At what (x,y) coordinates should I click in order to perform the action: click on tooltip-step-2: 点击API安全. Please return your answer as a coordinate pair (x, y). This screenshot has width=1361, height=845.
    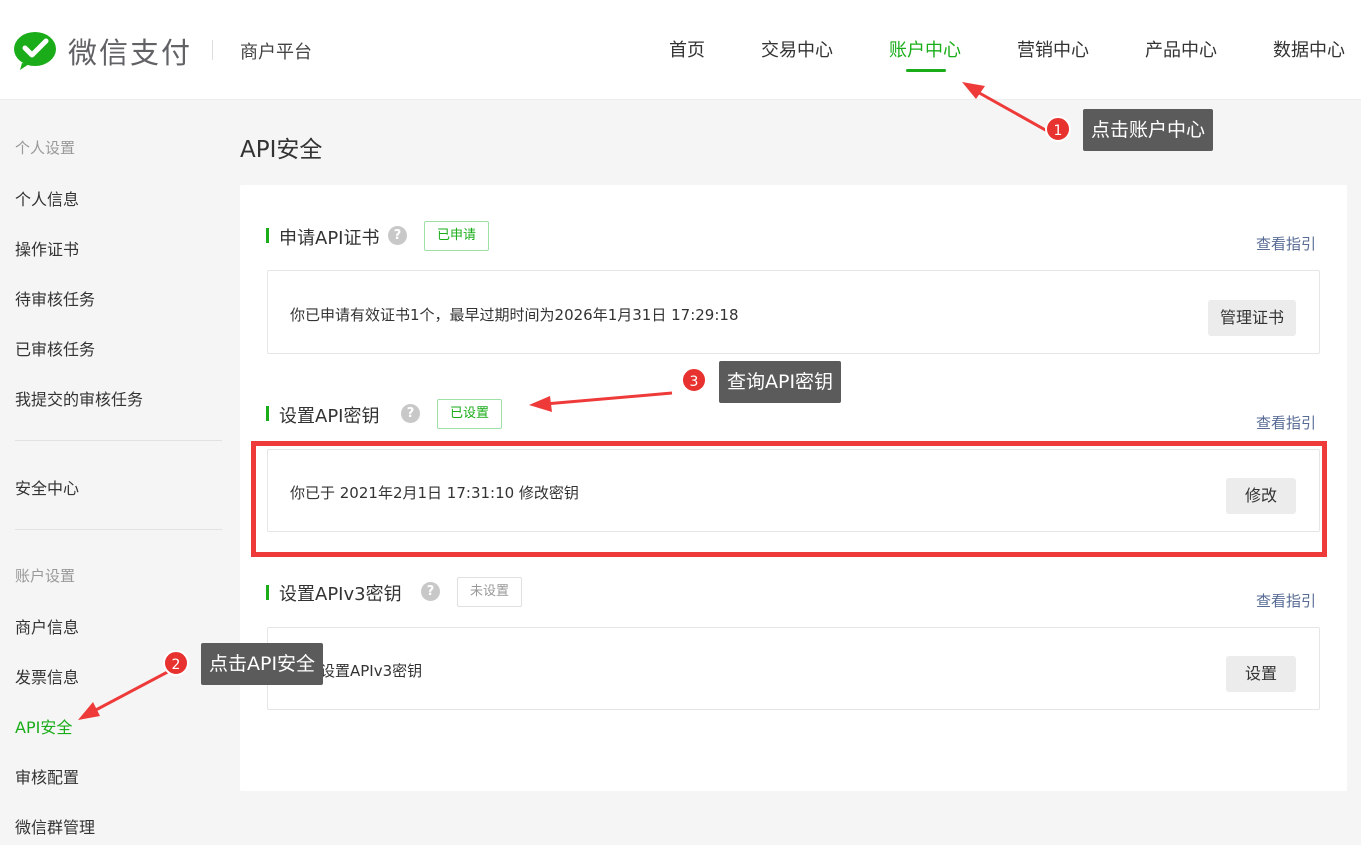
    Looking at the image, I should click on (262, 664).